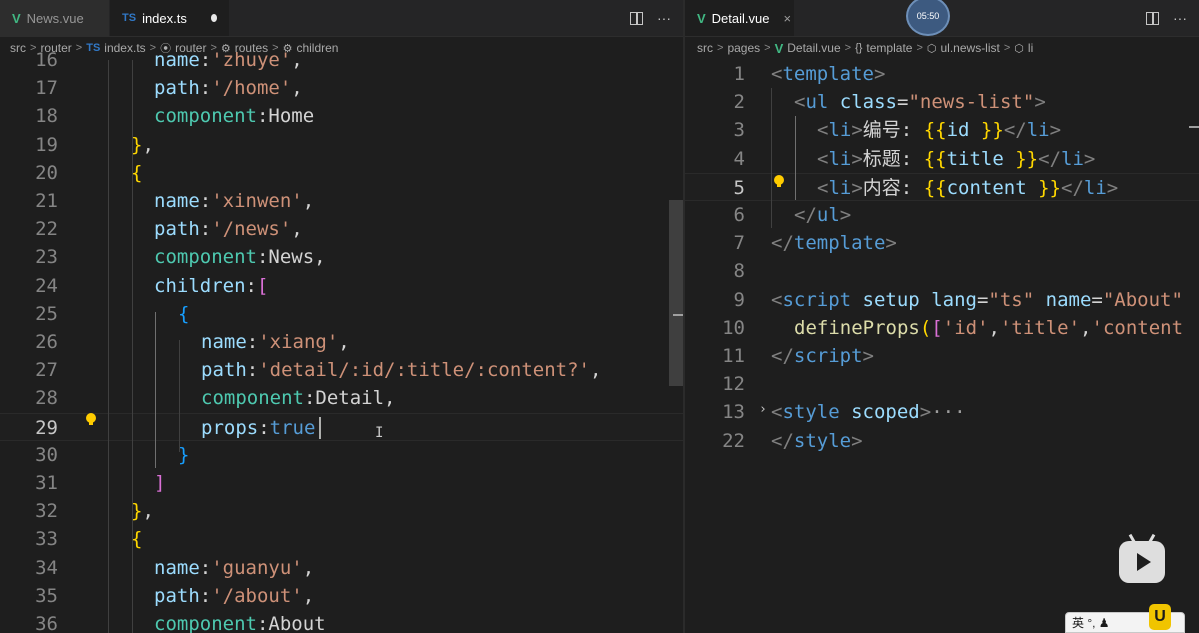 The width and height of the screenshot is (1199, 633). I want to click on close-icon: ×, so click(787, 18).